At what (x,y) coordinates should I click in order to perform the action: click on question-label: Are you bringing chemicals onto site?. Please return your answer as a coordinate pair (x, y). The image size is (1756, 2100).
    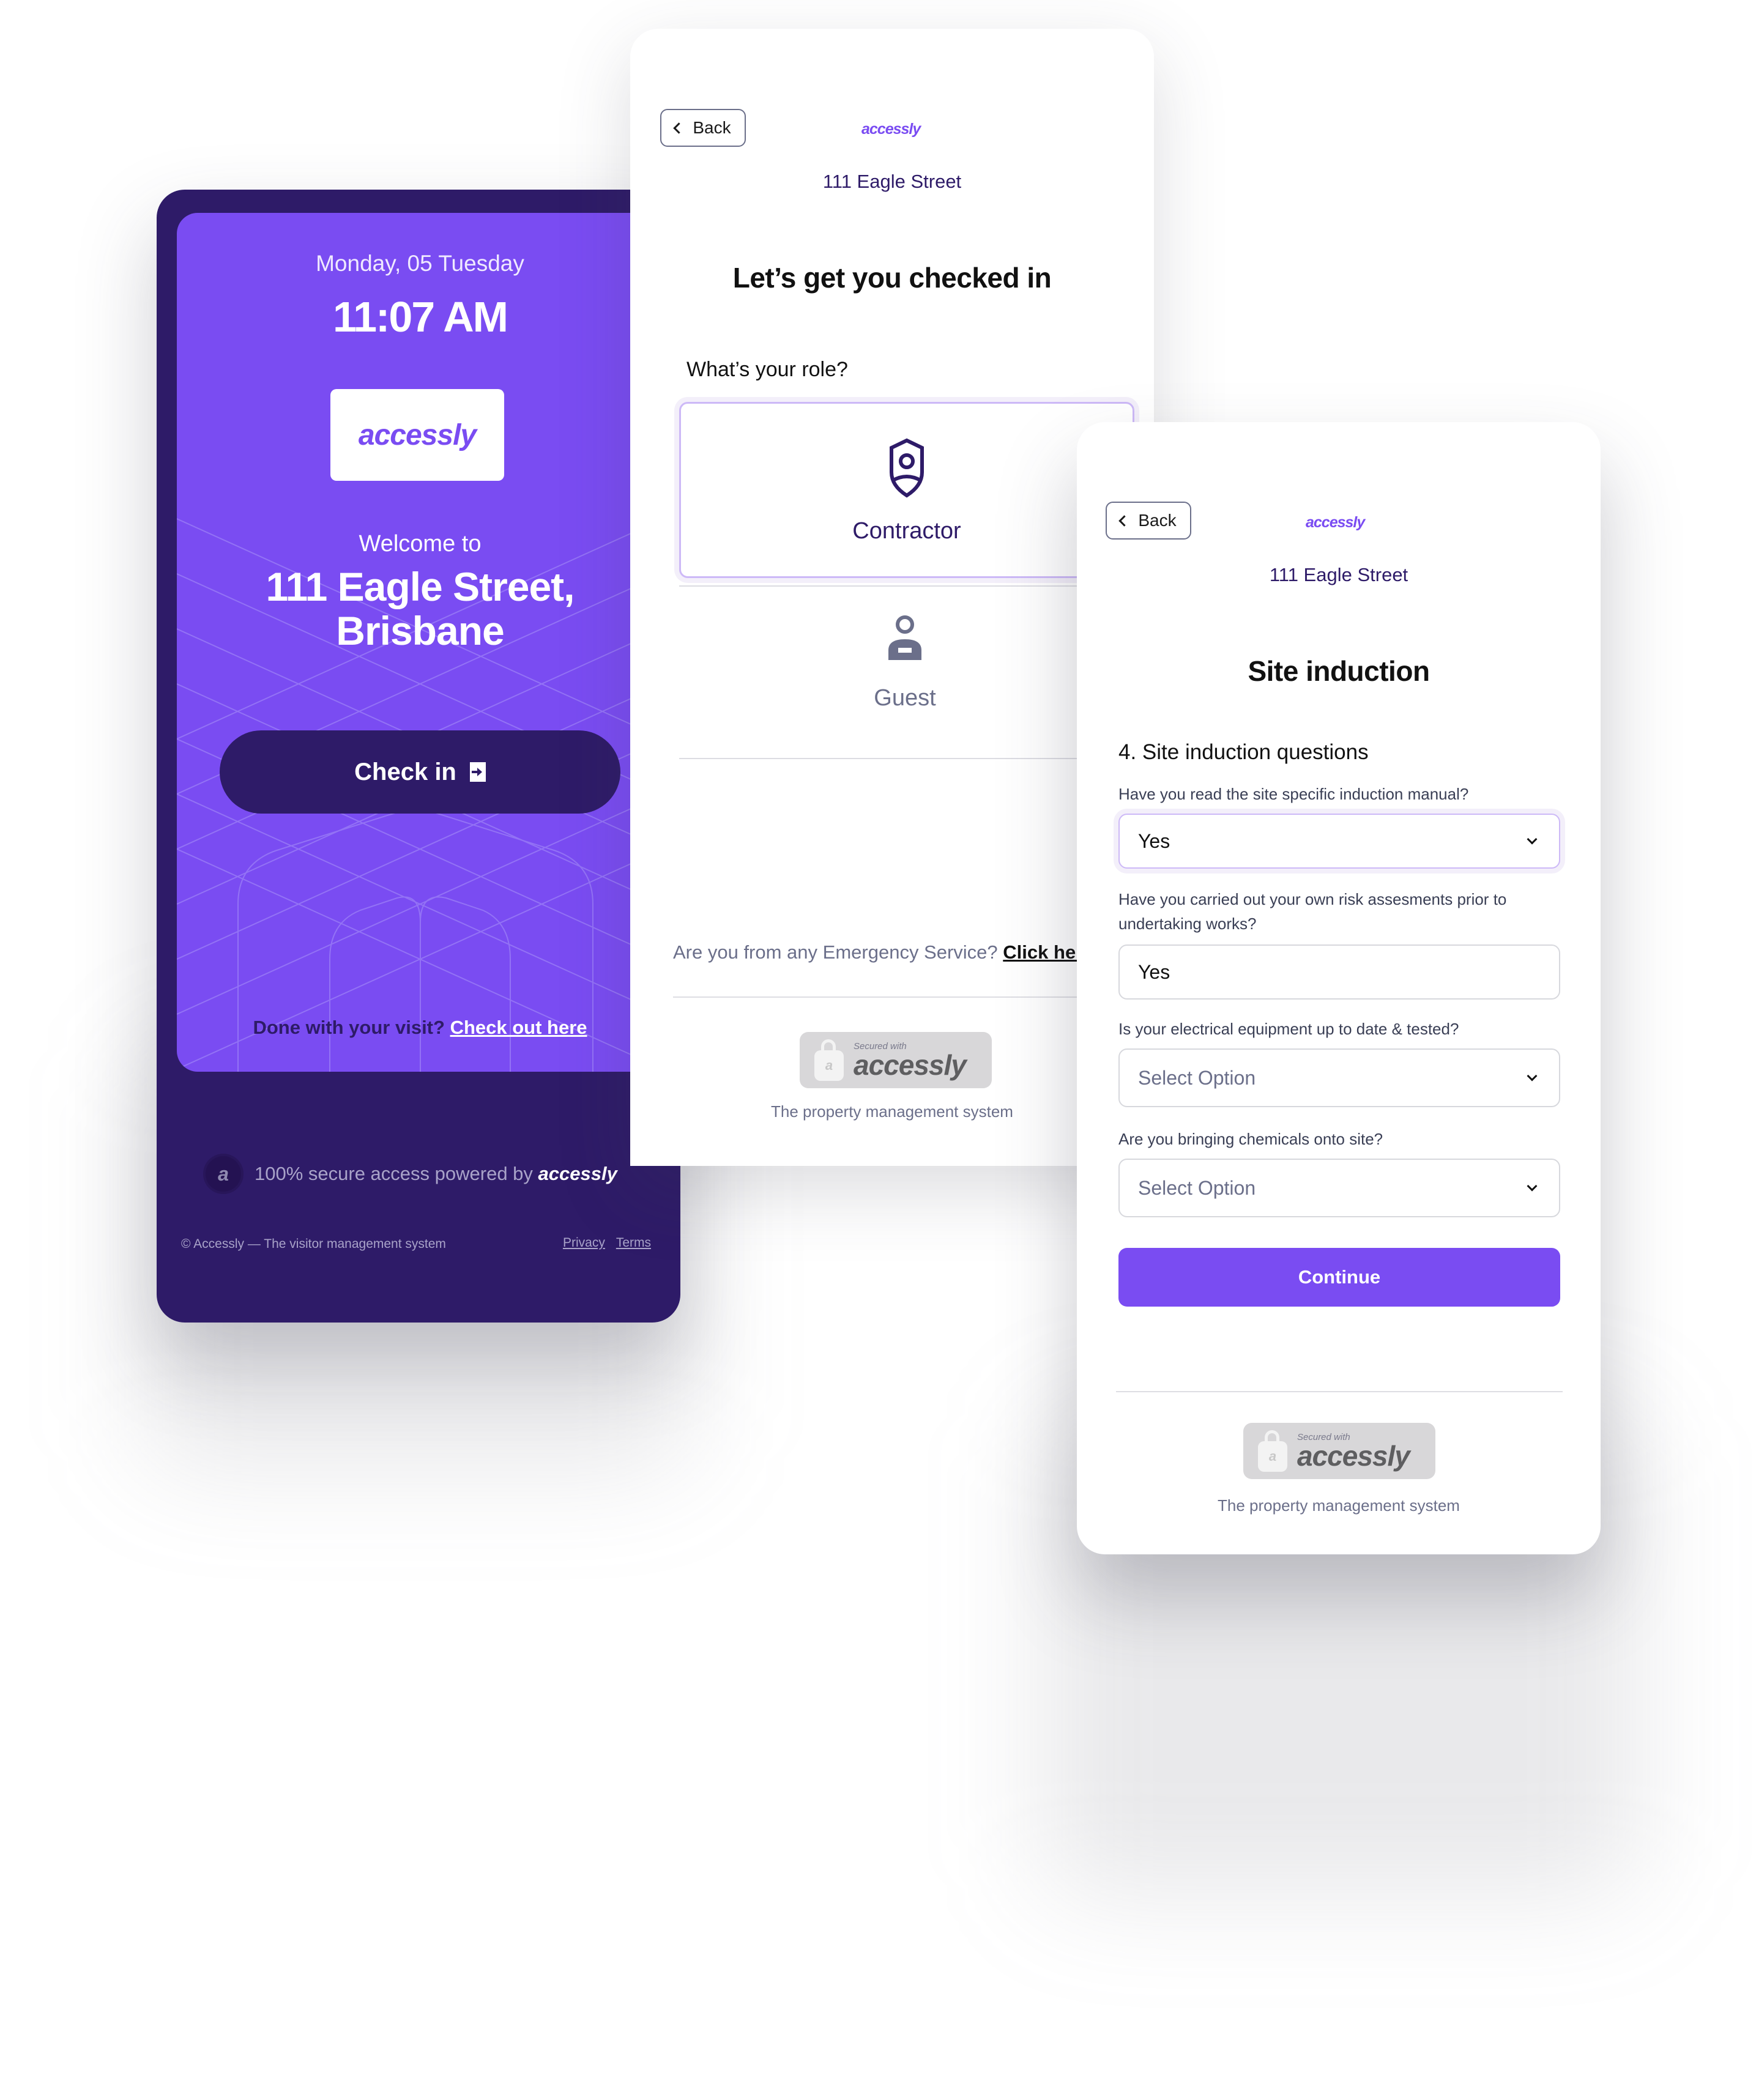
    Looking at the image, I should click on (1250, 1139).